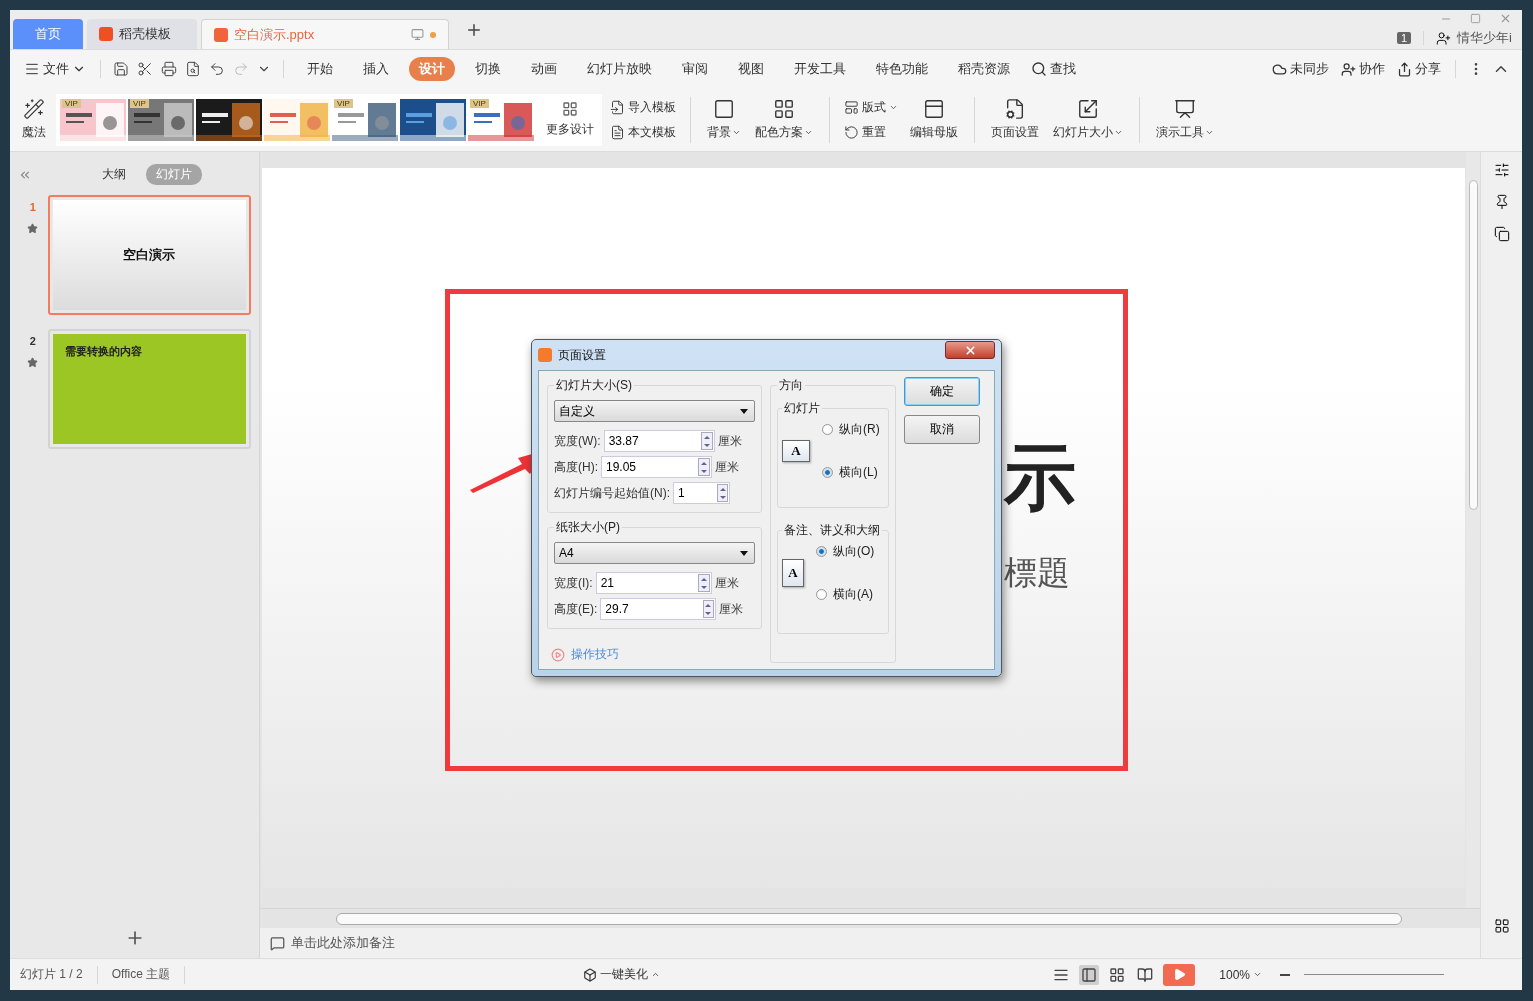 The width and height of the screenshot is (1533, 1001). Describe the element at coordinates (656, 467) in the screenshot. I see `number-field: 19.05` at that location.